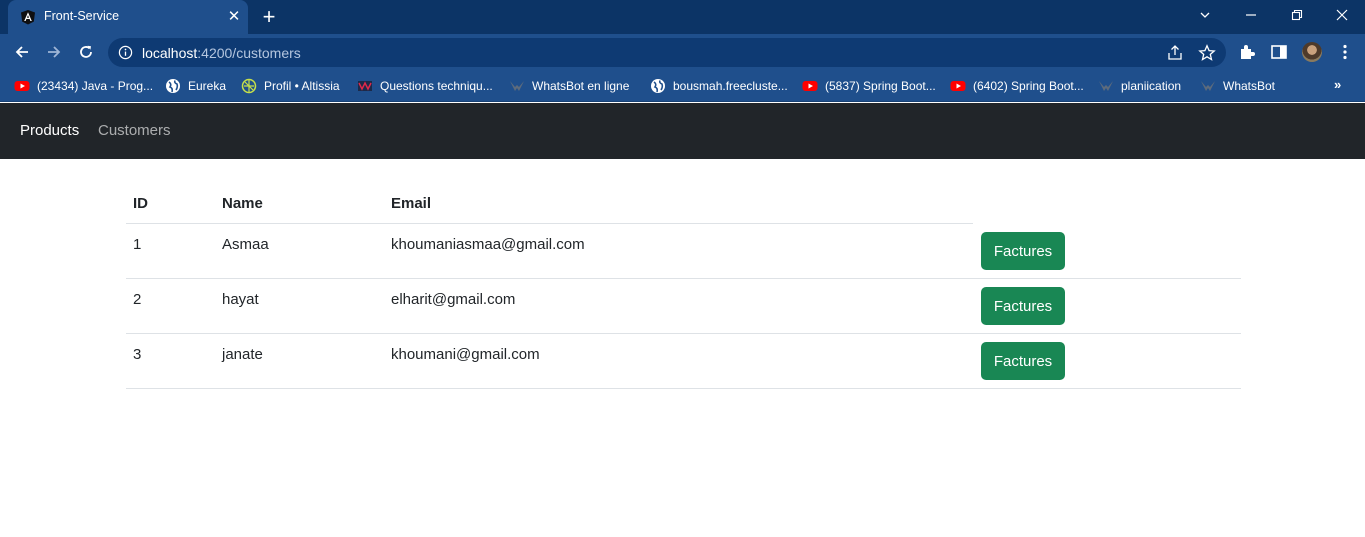 The width and height of the screenshot is (1365, 537). What do you see at coordinates (242, 354) in the screenshot?
I see `cell-name: janate` at bounding box center [242, 354].